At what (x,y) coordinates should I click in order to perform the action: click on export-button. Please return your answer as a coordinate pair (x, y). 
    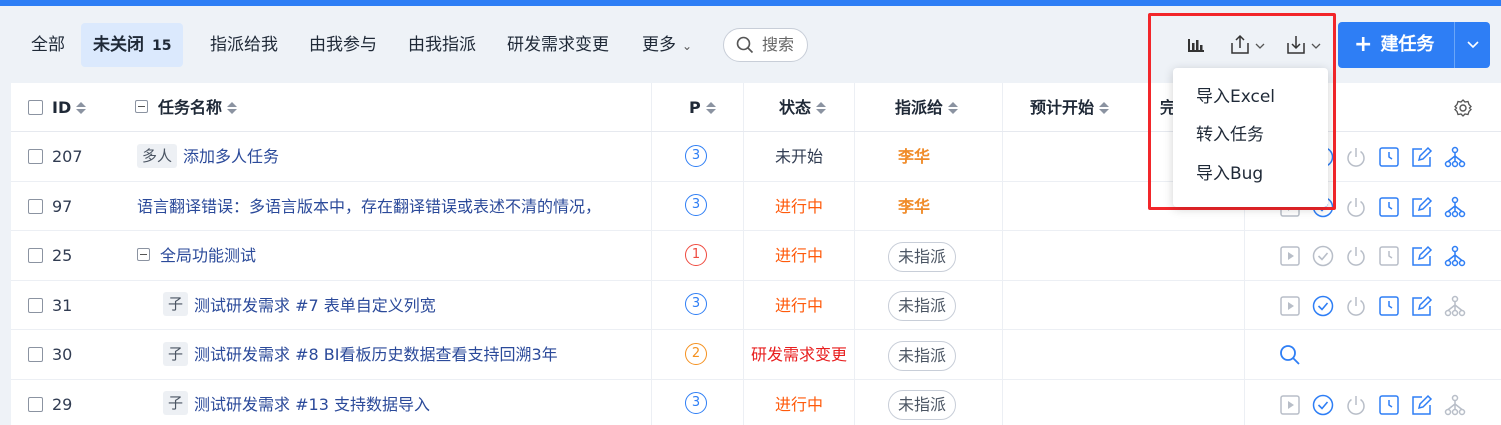
    Looking at the image, I should click on (1249, 45).